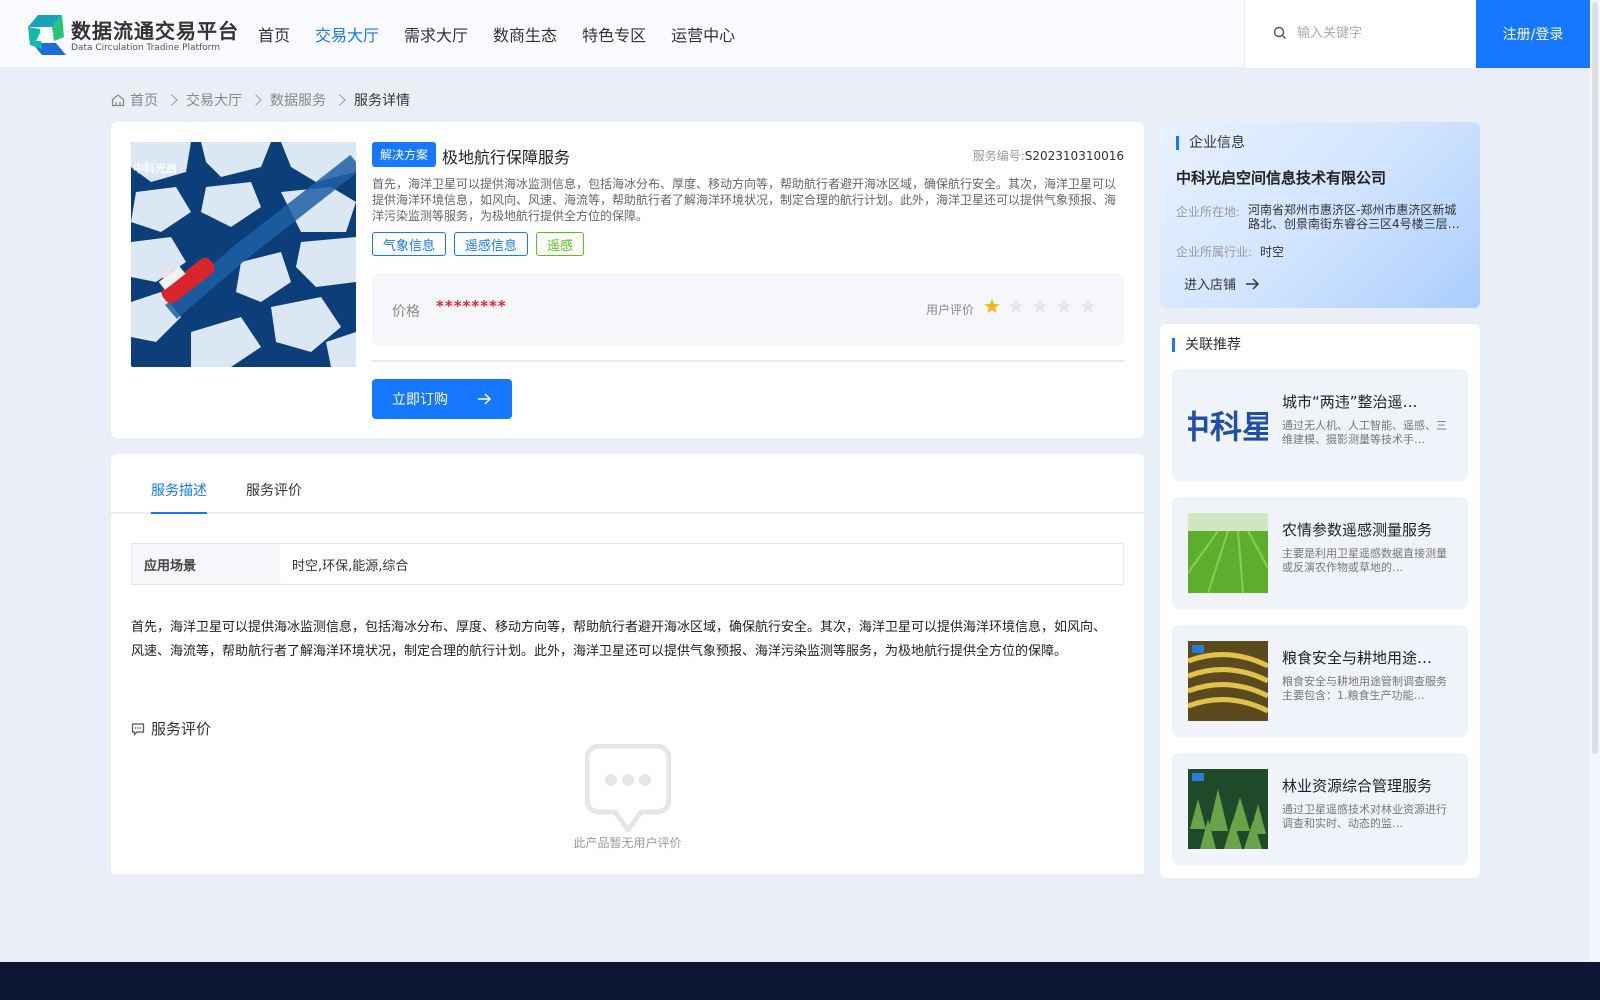 The height and width of the screenshot is (1000, 1600). What do you see at coordinates (298, 100) in the screenshot?
I see `breadcrumb-data-service: 数据服务` at bounding box center [298, 100].